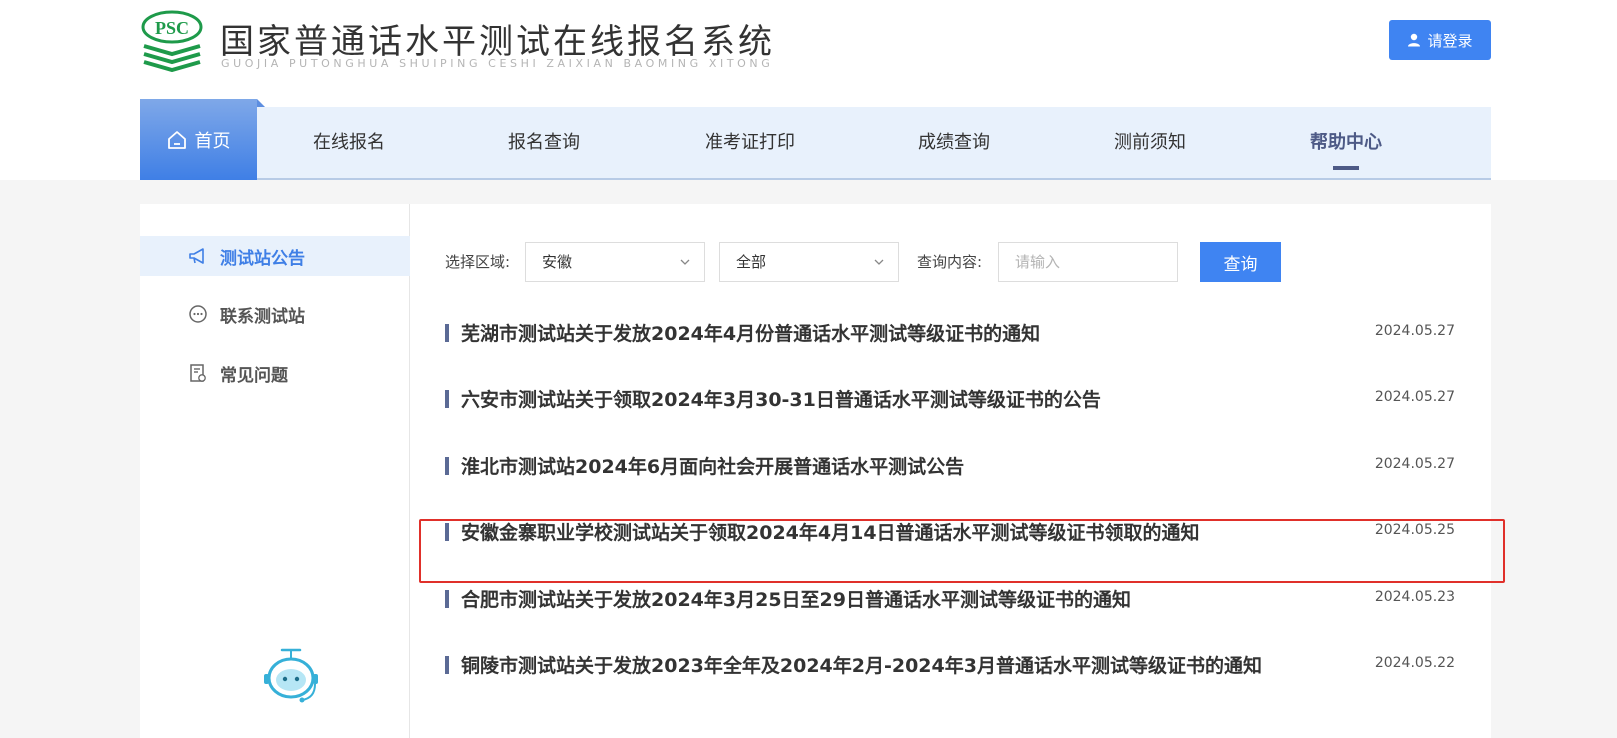 The image size is (1617, 738). I want to click on sidebar-item-label: 联系测试站, so click(262, 316).